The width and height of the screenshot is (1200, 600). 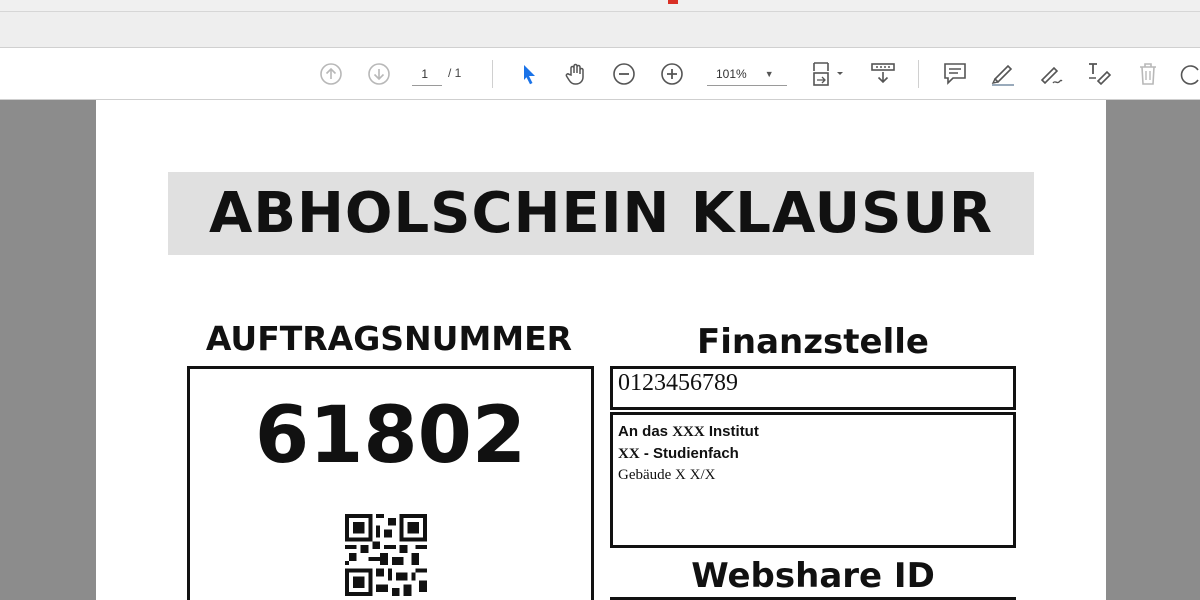 I want to click on previous-page-icon, so click(x=331, y=74).